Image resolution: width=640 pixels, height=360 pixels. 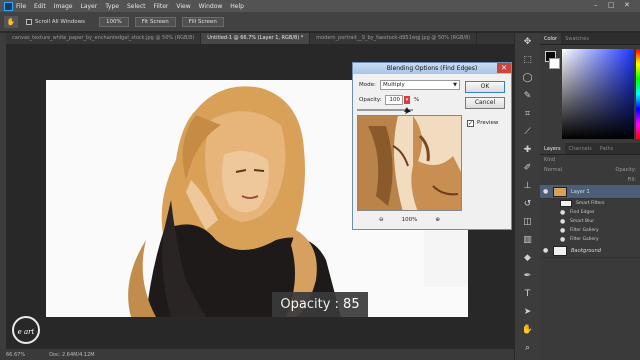 I want to click on tab-swatches: Swatches, so click(x=577, y=38).